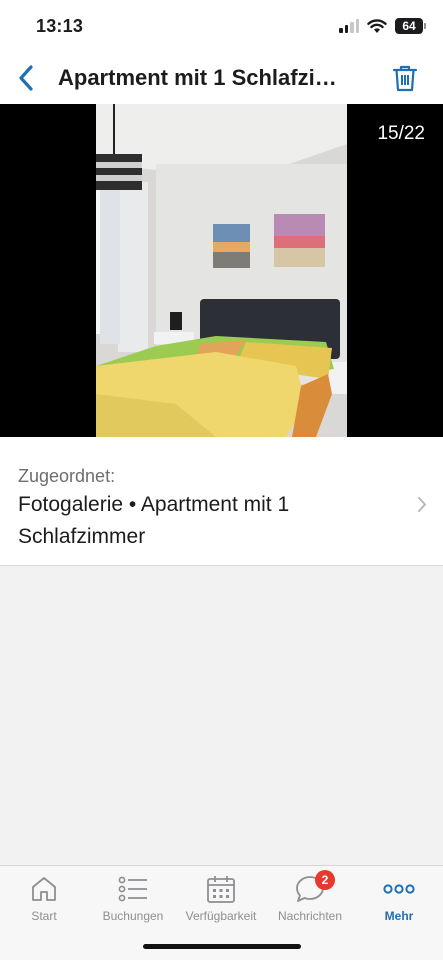 The width and height of the screenshot is (443, 960). I want to click on tab-start: Start, so click(44, 900).